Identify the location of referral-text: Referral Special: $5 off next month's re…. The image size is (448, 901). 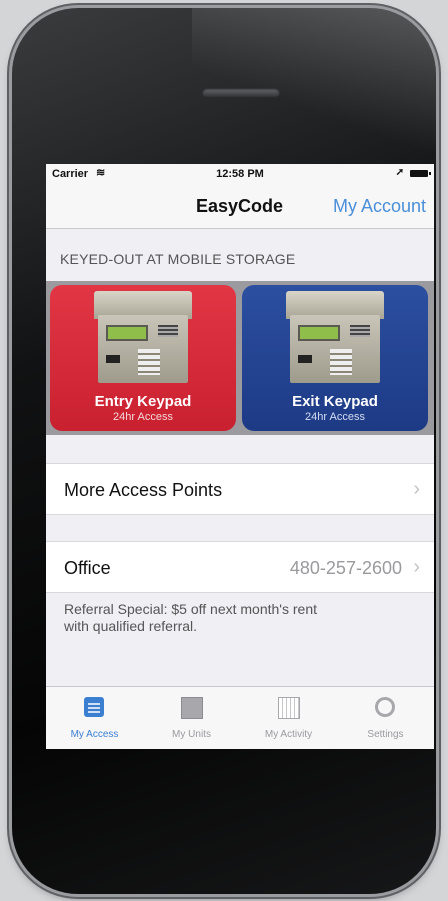
(240, 621).